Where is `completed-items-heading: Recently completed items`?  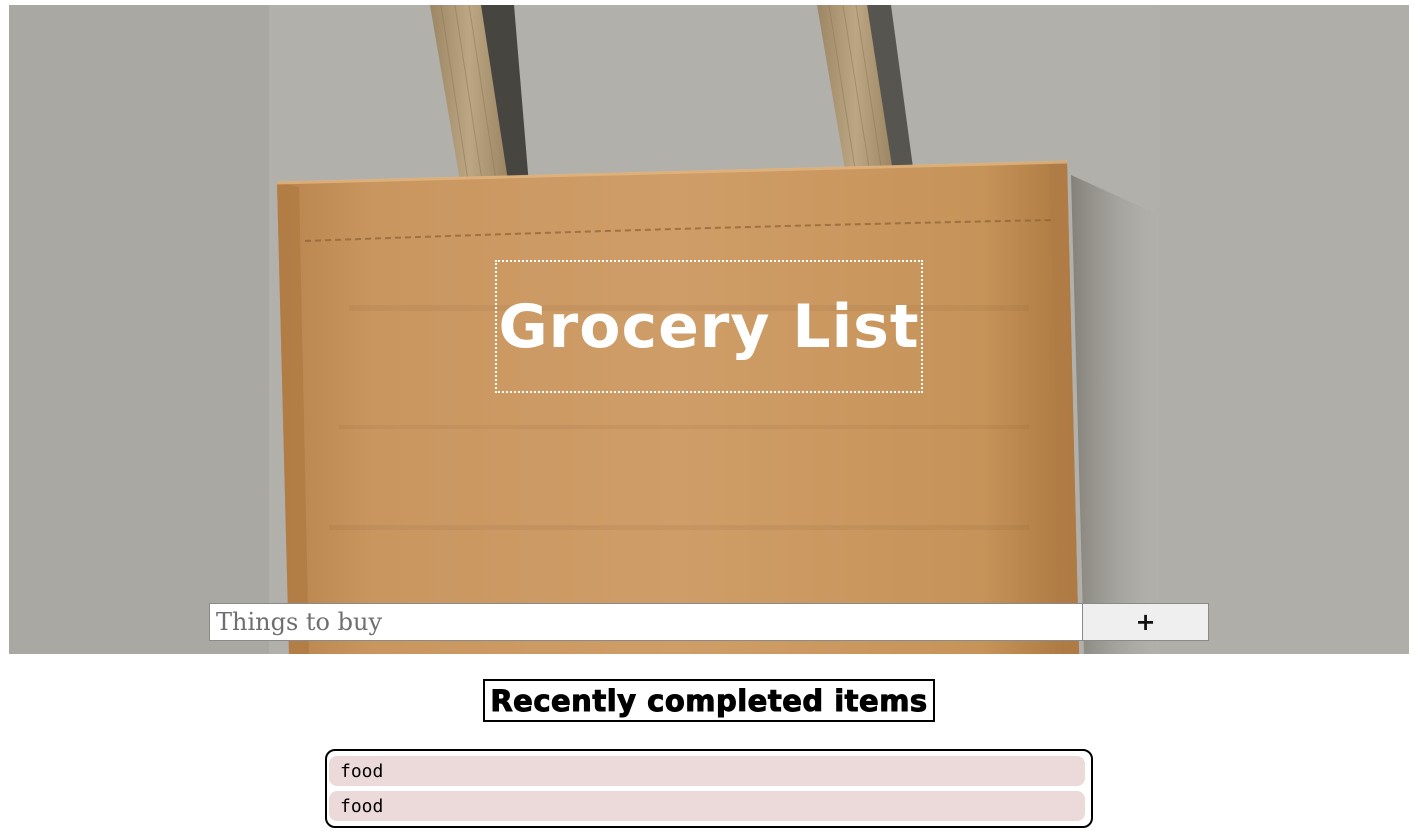
completed-items-heading: Recently completed items is located at coordinates (709, 700).